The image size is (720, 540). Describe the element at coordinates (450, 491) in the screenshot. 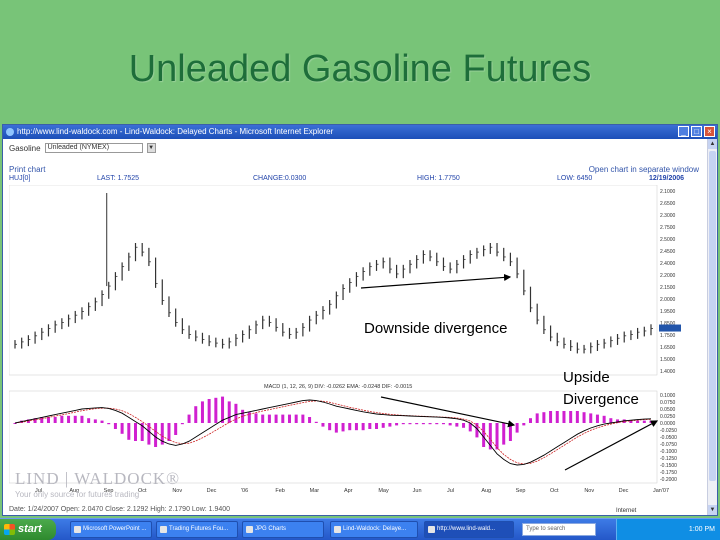

I see `x-tick-label: Jul` at that location.